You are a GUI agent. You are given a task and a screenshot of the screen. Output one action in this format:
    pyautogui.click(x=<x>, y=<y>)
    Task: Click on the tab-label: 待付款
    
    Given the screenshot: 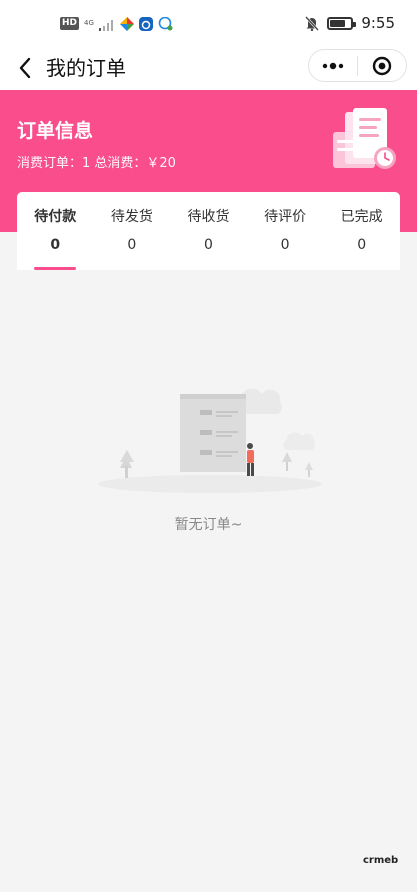 What is the action you would take?
    pyautogui.click(x=55, y=217)
    